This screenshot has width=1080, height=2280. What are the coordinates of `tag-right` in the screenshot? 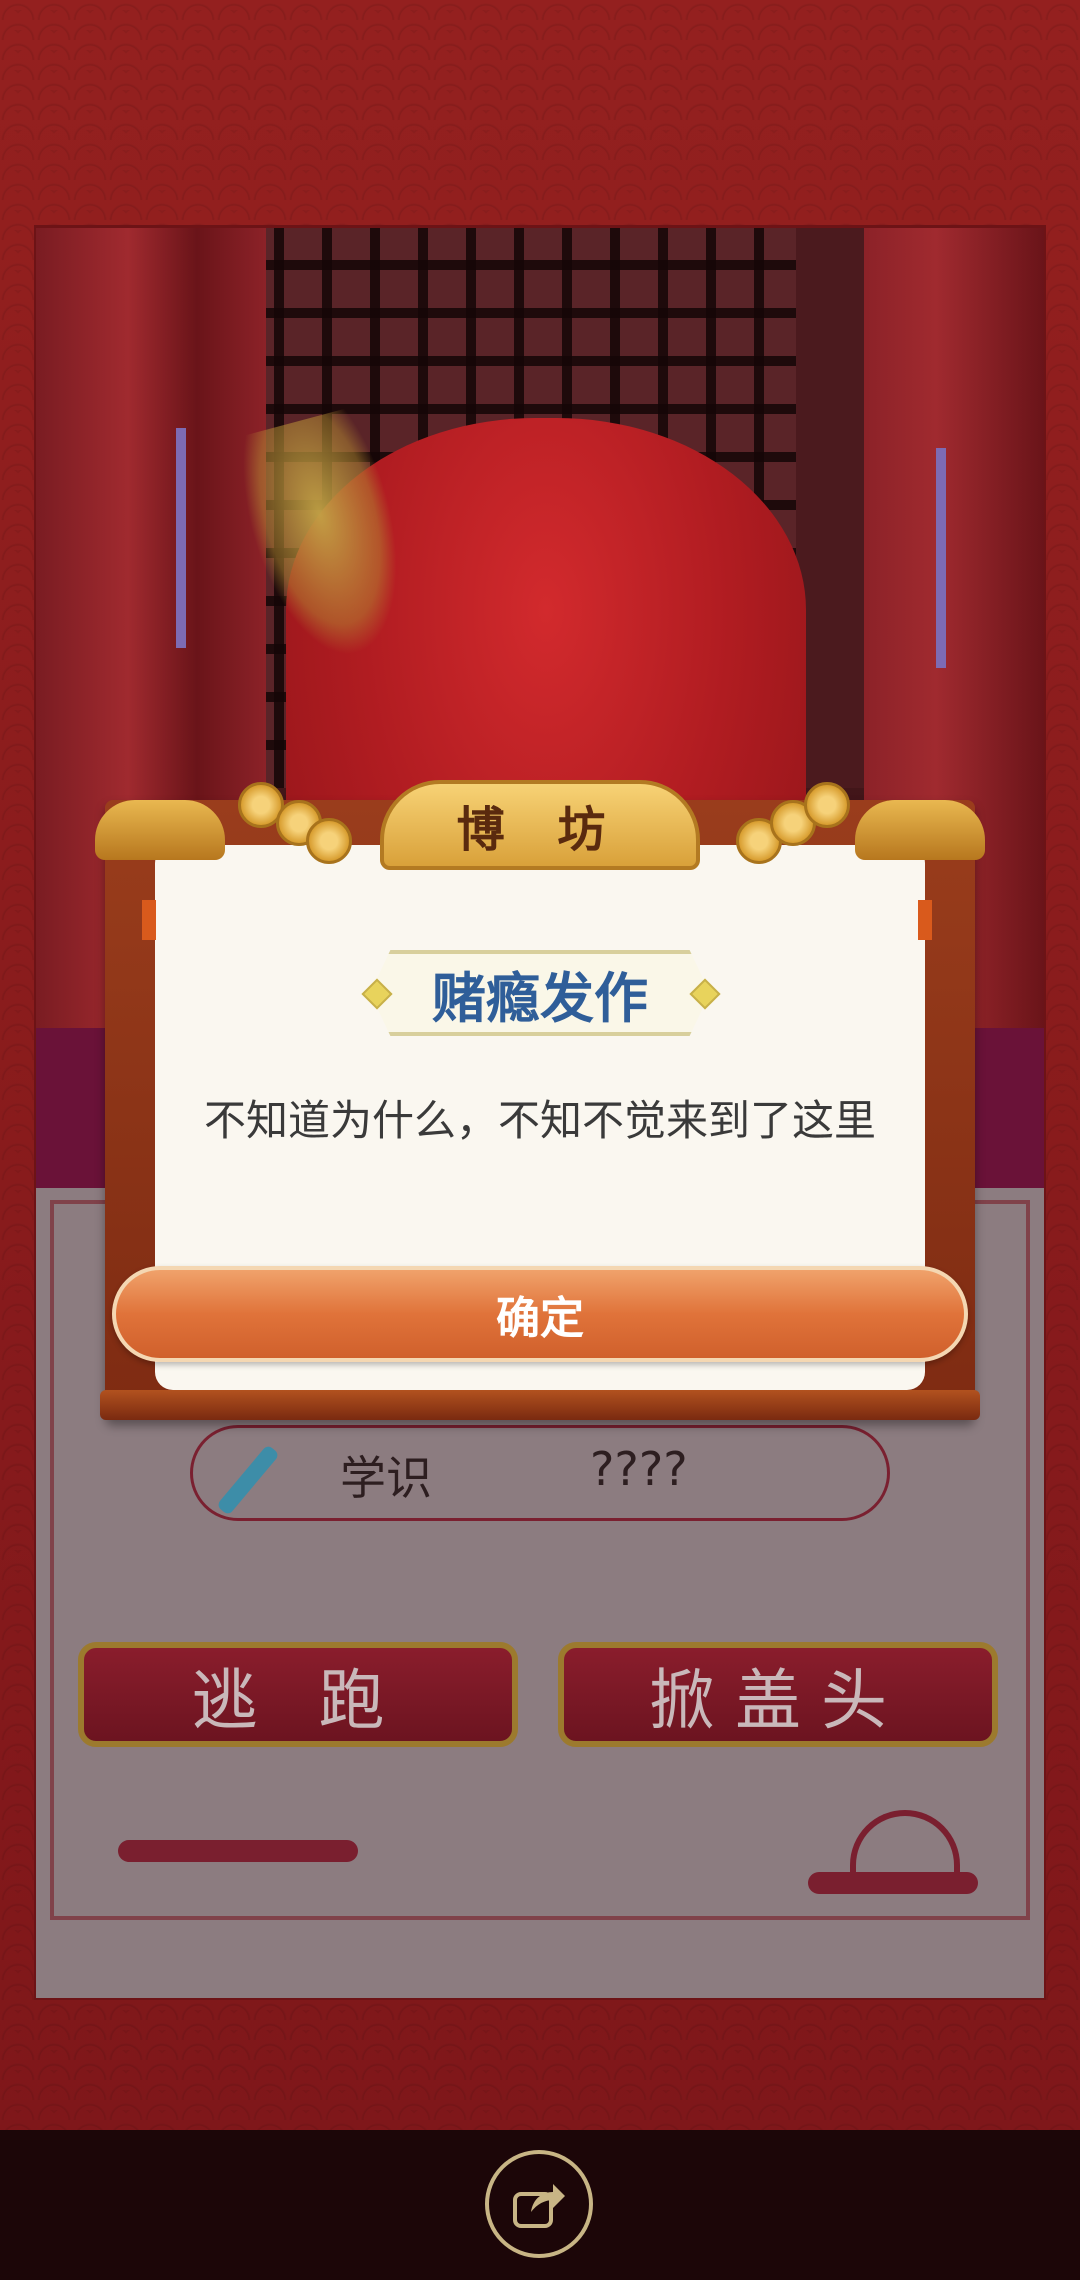 It's located at (925, 920).